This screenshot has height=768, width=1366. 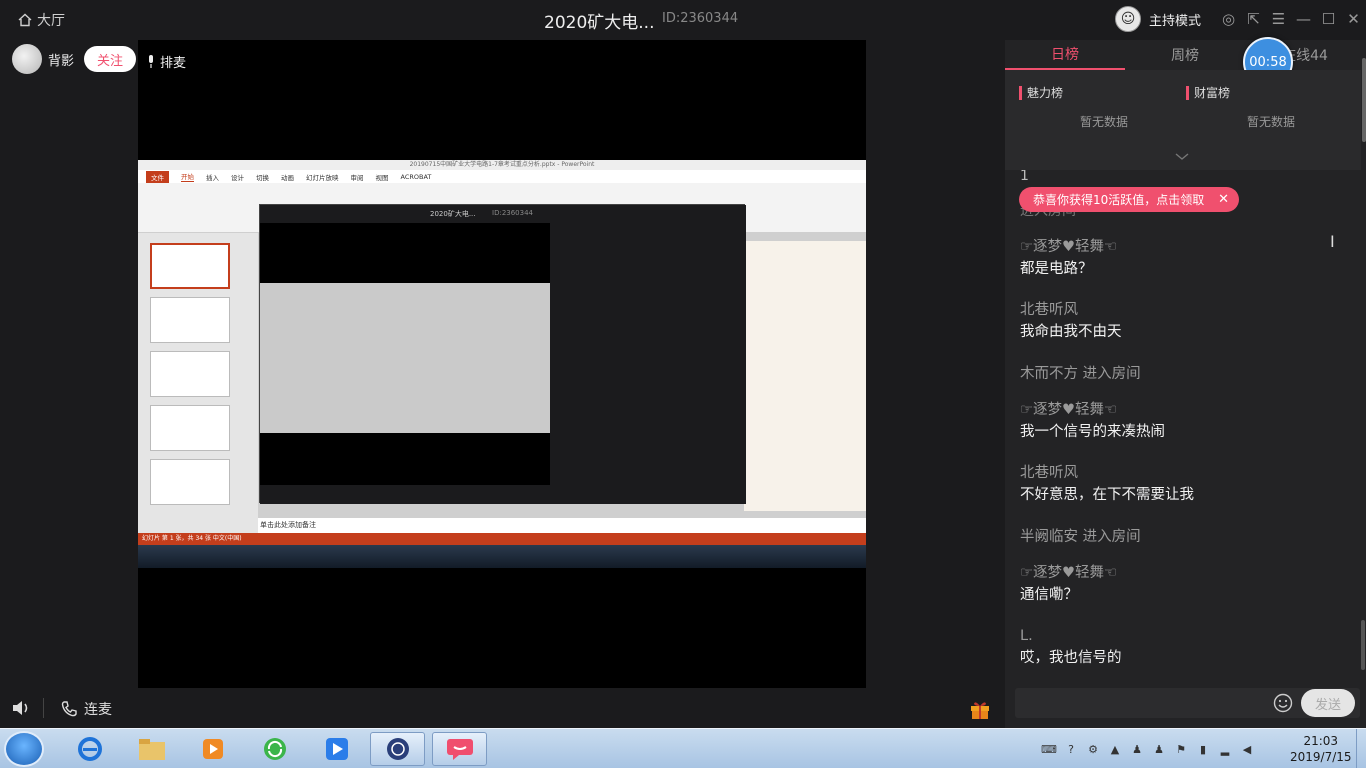 I want to click on start-button, so click(x=24, y=749).